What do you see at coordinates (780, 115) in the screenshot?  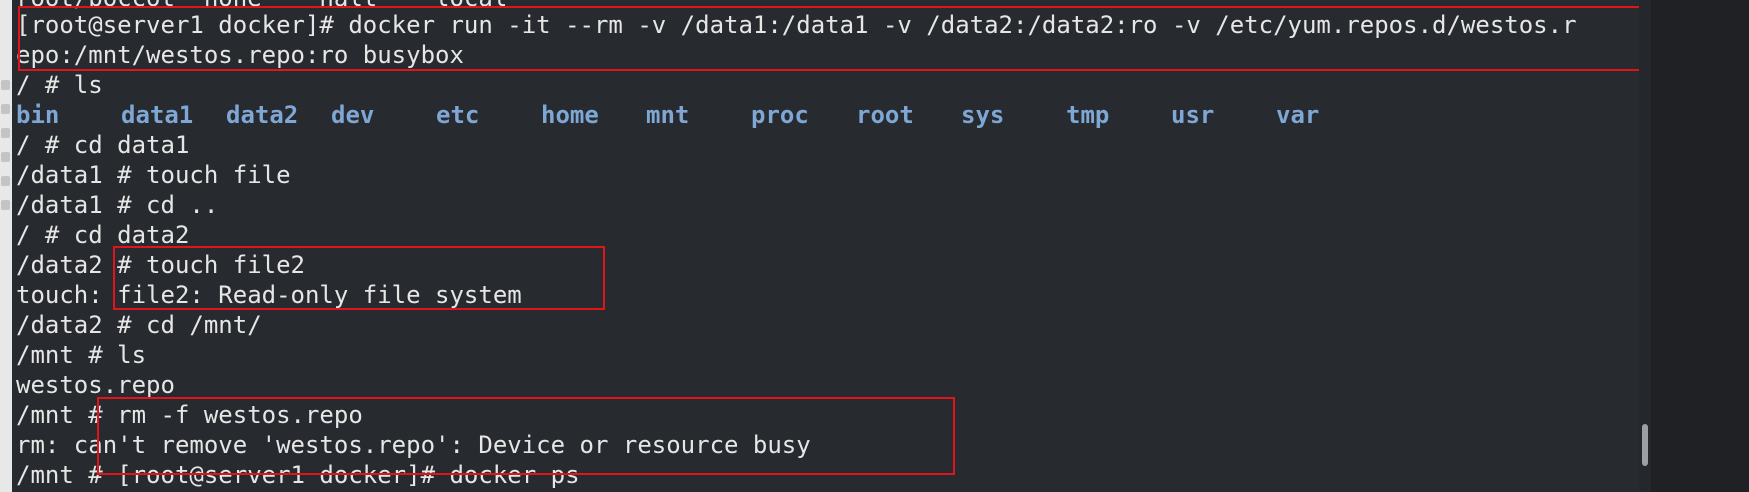 I see `dir-entry: proc` at bounding box center [780, 115].